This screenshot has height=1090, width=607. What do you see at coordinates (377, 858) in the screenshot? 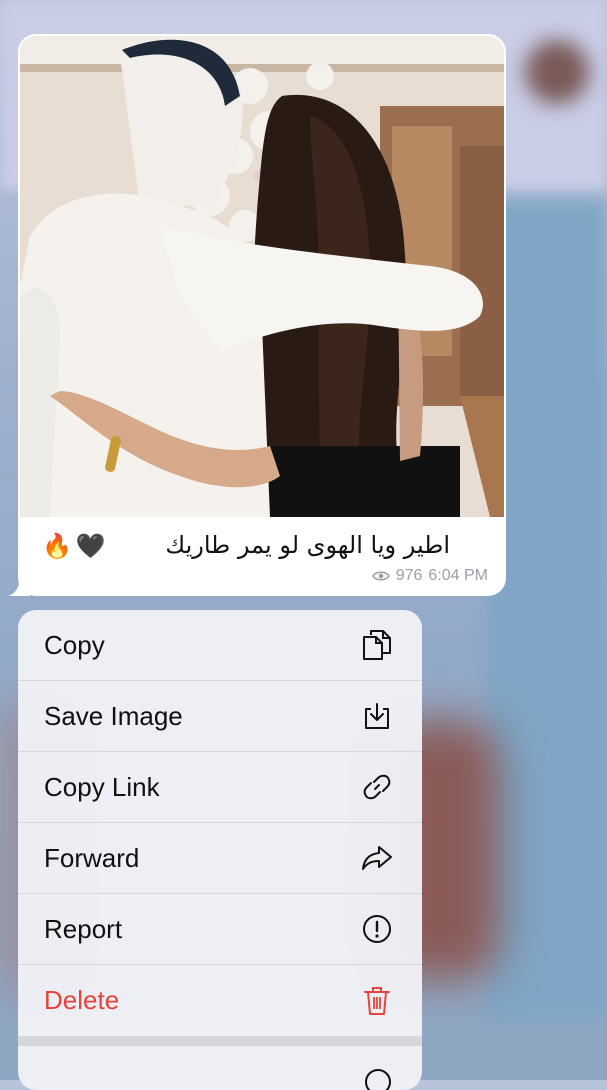
I see `forward-icon` at bounding box center [377, 858].